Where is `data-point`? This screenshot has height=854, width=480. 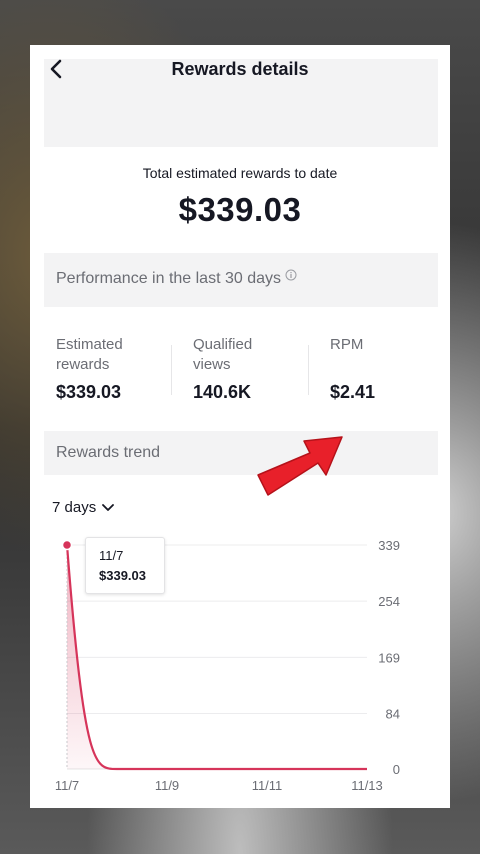 data-point is located at coordinates (67, 545).